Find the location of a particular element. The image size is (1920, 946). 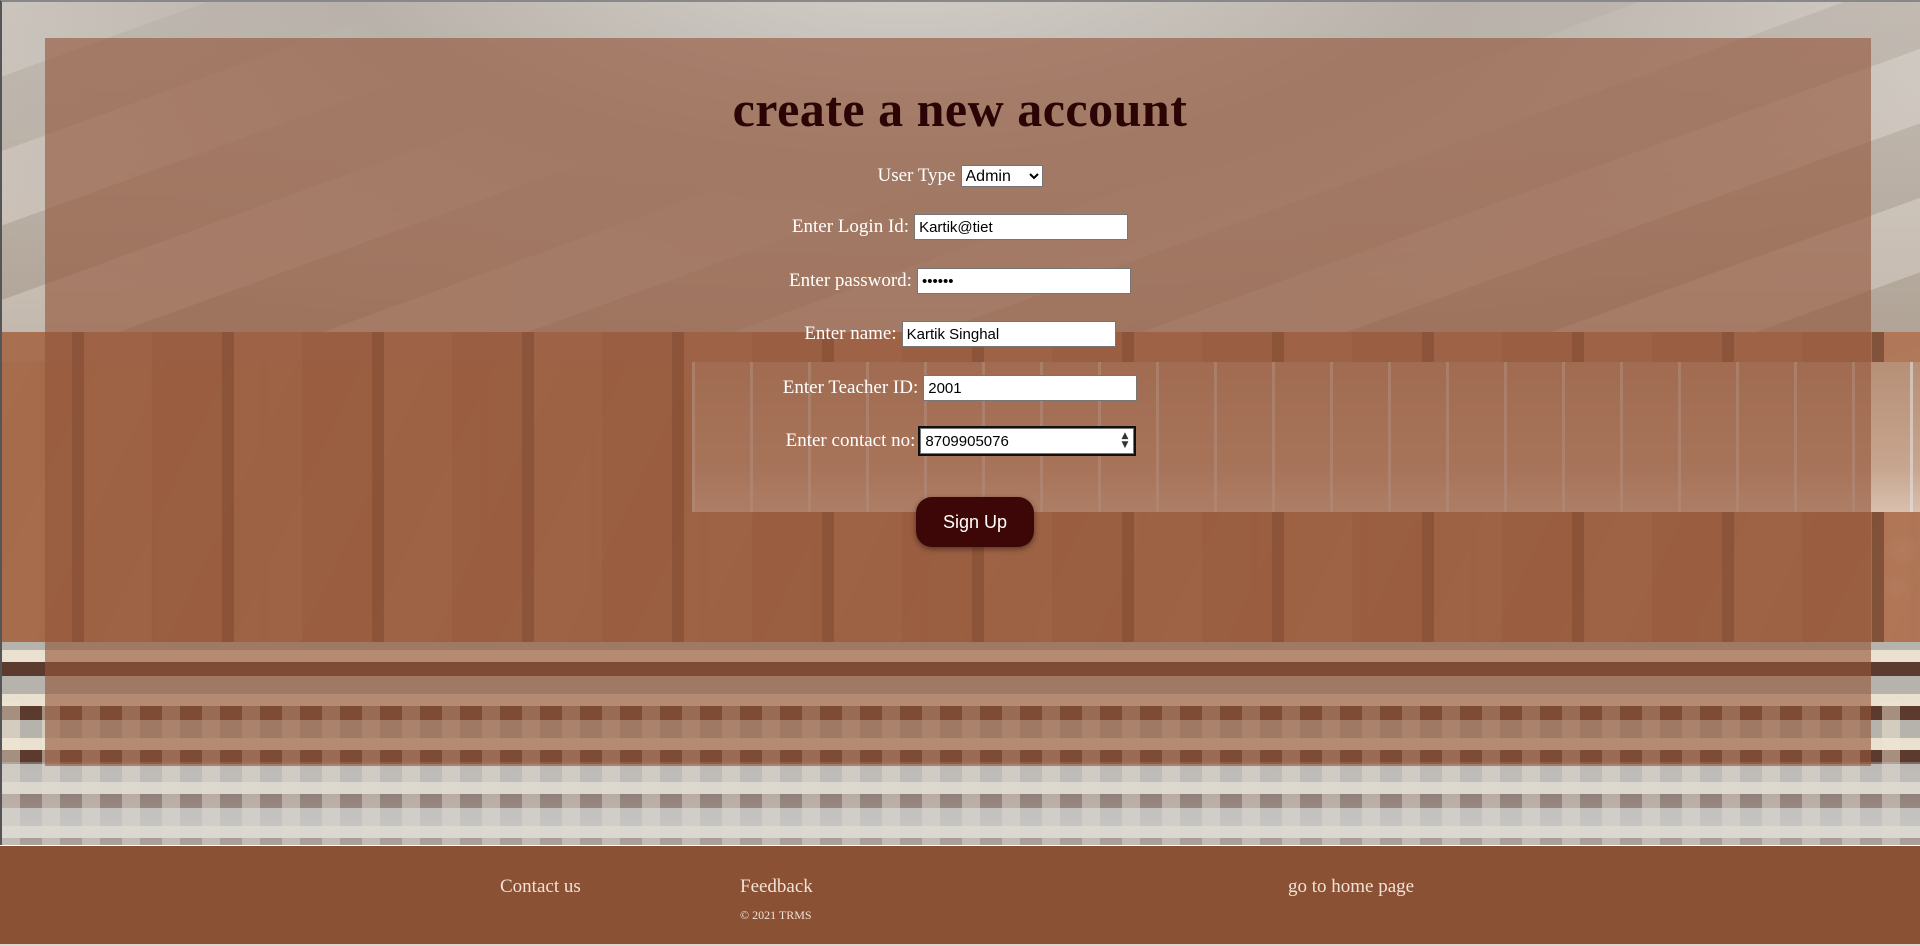

floor-graphic is located at coordinates (961, 803).